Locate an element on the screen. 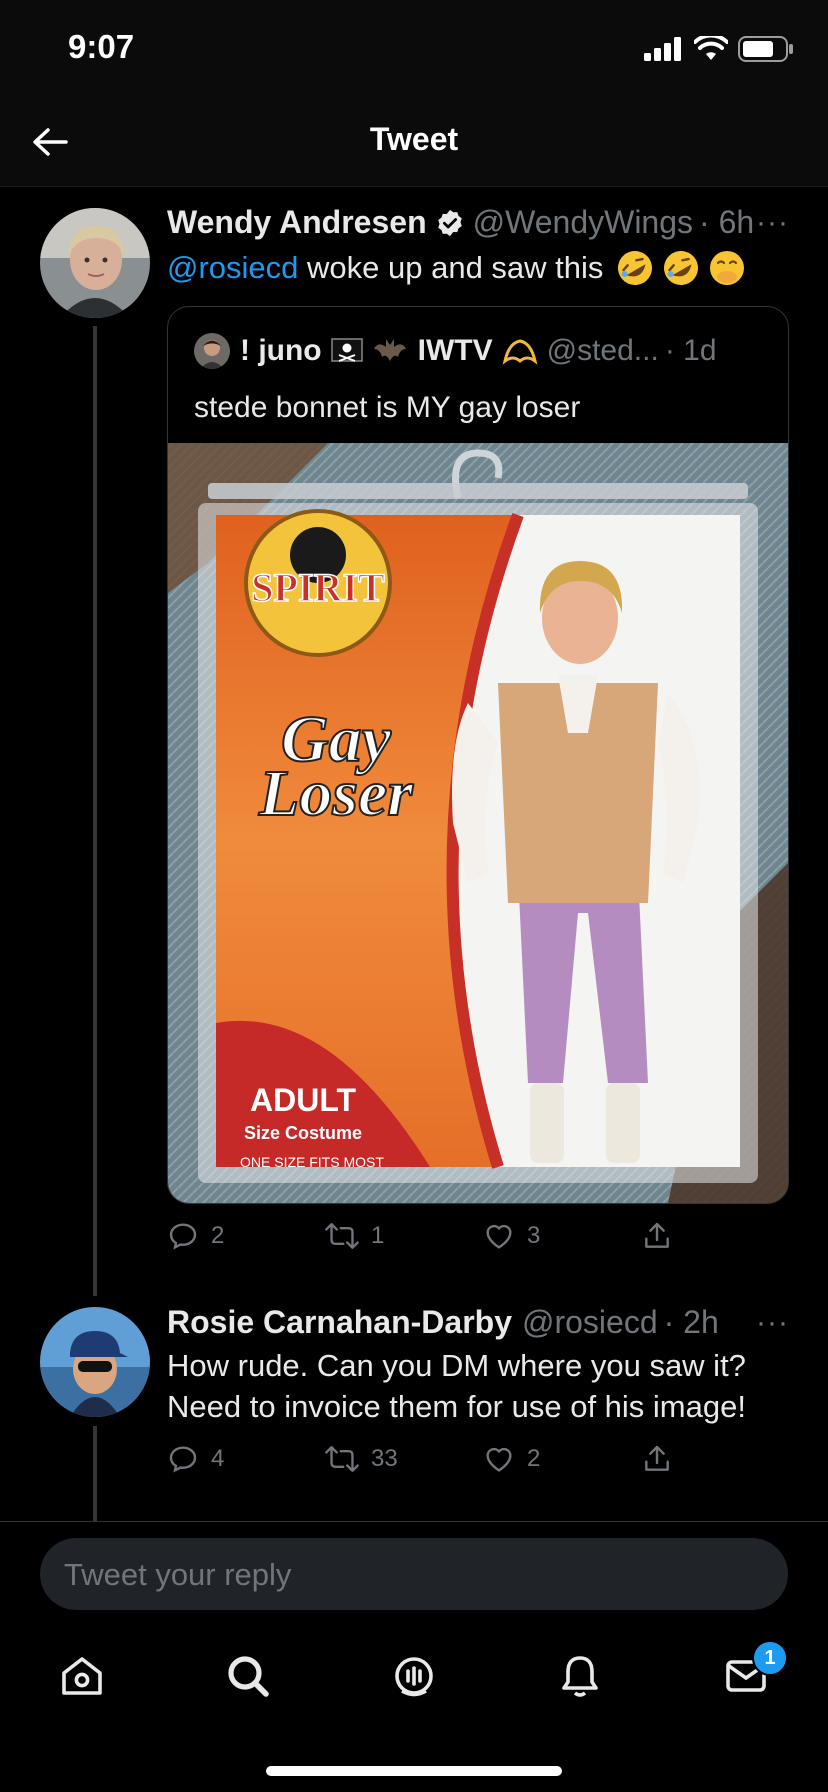 The height and width of the screenshot is (1792, 828). size-costume-label: Size Costume is located at coordinates (303, 1133).